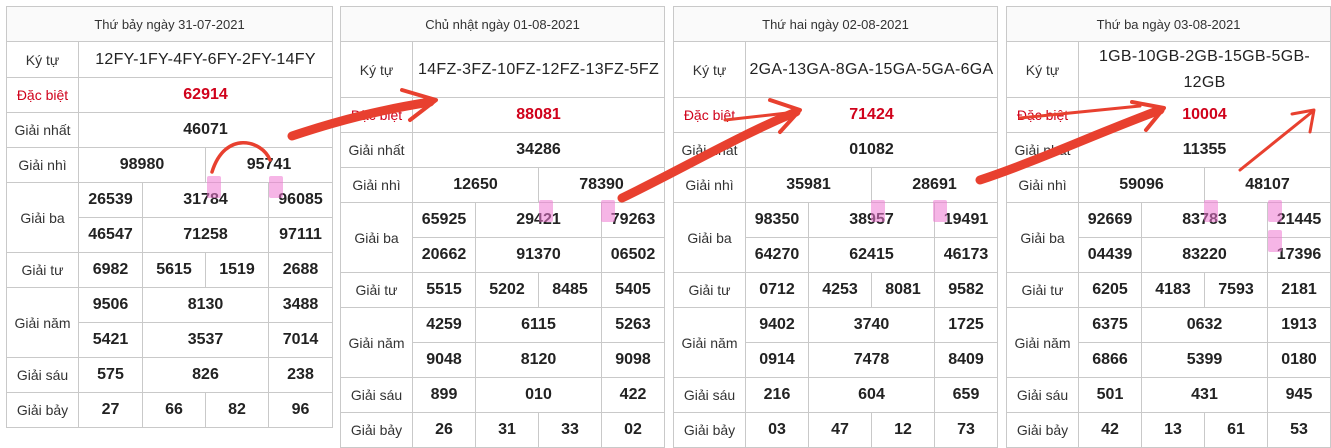 Image resolution: width=1331 pixels, height=448 pixels. Describe the element at coordinates (1110, 290) in the screenshot. I see `fourth-prize-number: 6205` at that location.